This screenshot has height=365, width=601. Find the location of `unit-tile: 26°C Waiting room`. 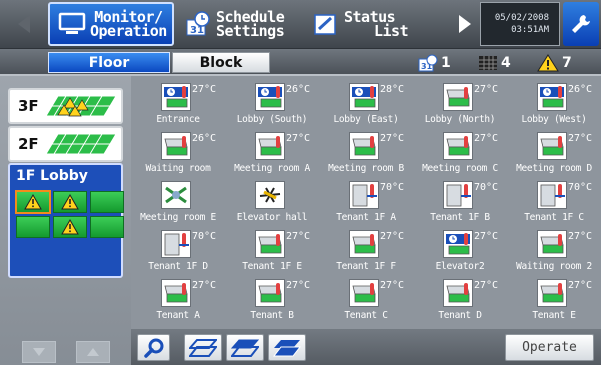

unit-tile: 26°C Waiting room is located at coordinates (178, 153).